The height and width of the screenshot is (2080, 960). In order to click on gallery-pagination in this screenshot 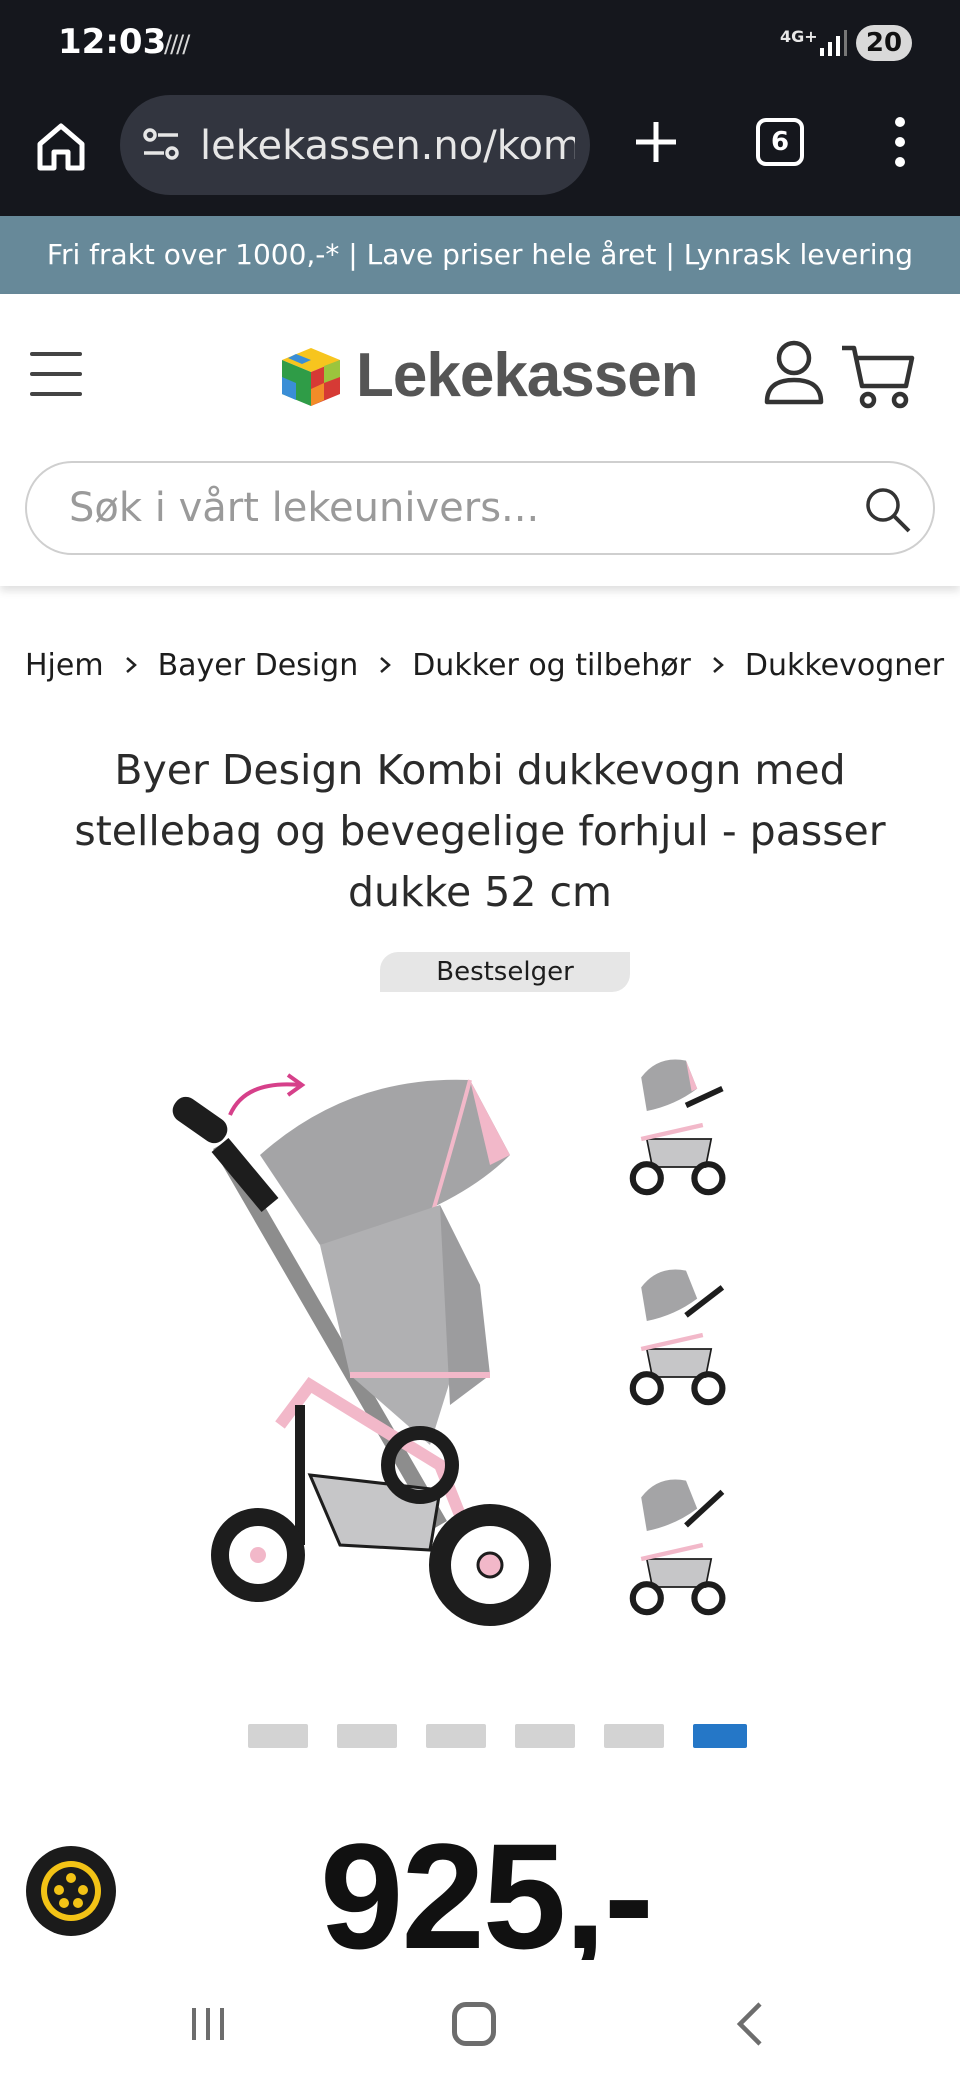, I will do `click(512, 1736)`.